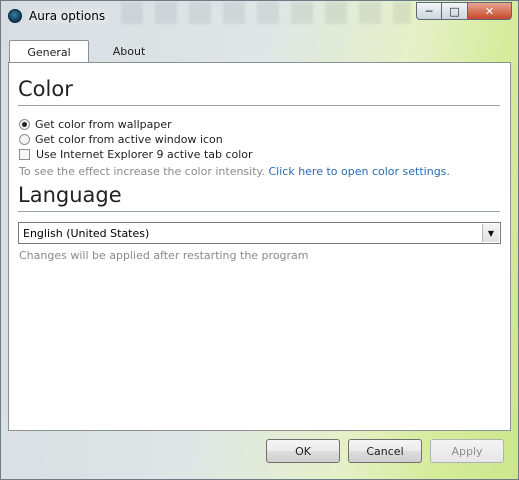 This screenshot has height=480, width=519. I want to click on caption-buttons: ─ □ ✕, so click(464, 11).